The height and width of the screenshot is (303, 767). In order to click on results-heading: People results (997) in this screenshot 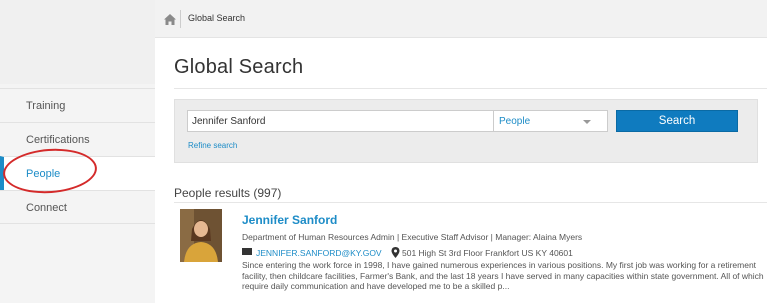, I will do `click(228, 193)`.